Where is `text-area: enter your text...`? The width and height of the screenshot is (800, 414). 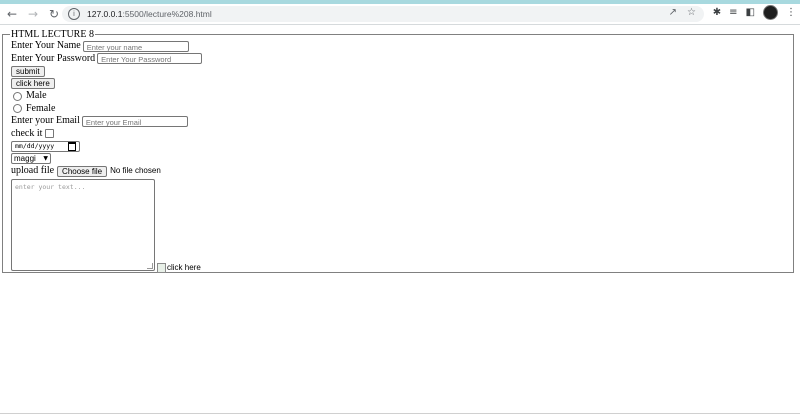
text-area: enter your text... is located at coordinates (83, 224).